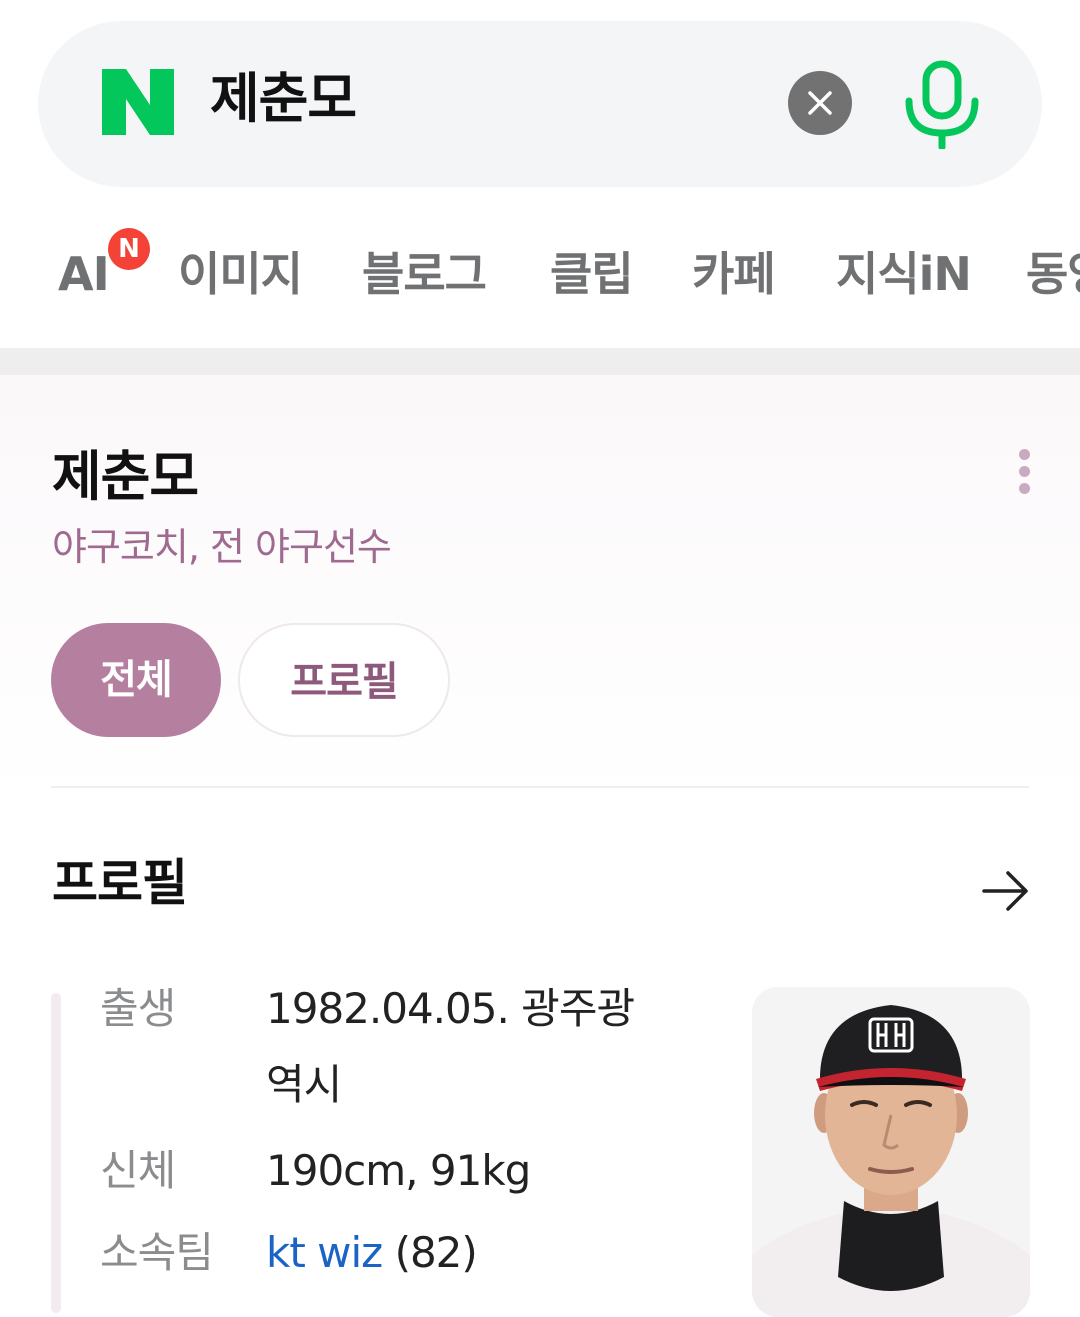 The width and height of the screenshot is (1080, 1317). I want to click on tab-ai: AI, so click(84, 274).